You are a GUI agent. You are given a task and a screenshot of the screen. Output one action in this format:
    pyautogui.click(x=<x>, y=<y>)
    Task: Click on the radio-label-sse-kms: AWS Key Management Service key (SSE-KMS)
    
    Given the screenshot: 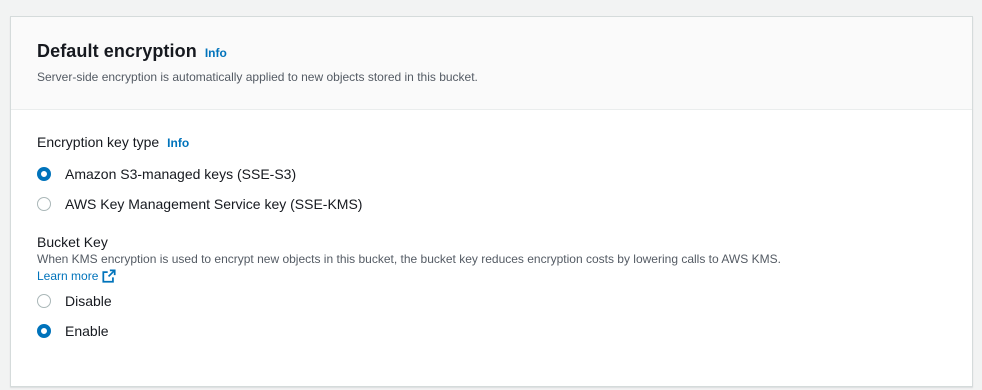 What is the action you would take?
    pyautogui.click(x=214, y=204)
    